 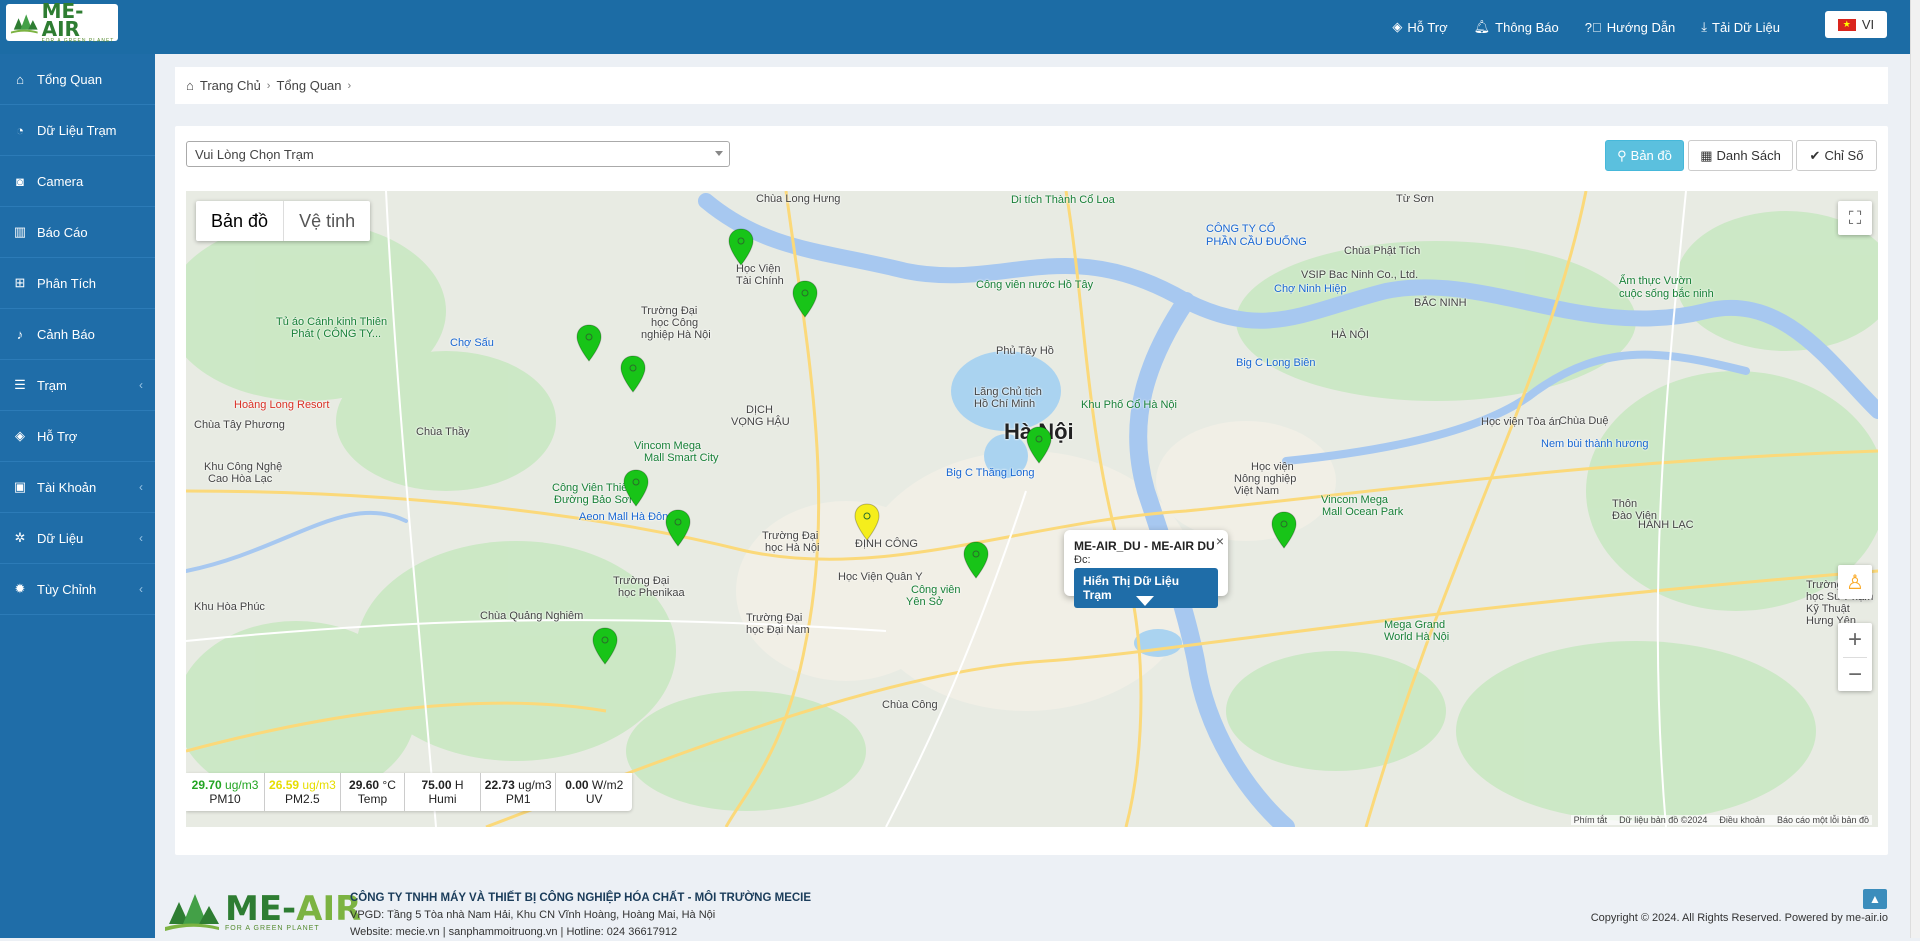 I want to click on sidebar-item: ✹ Tùy Chỉnh ‹, so click(x=77, y=589).